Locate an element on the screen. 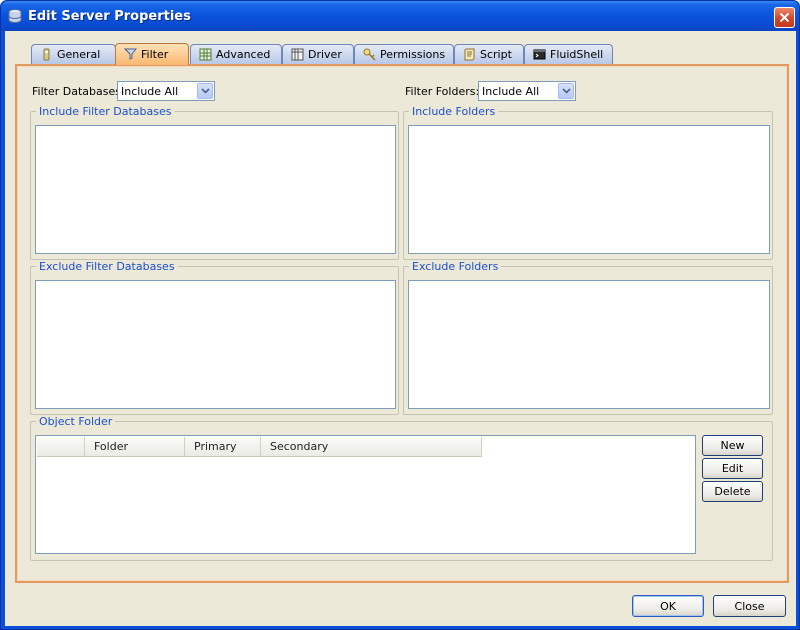 The width and height of the screenshot is (800, 630). driver-icon is located at coordinates (297, 54).